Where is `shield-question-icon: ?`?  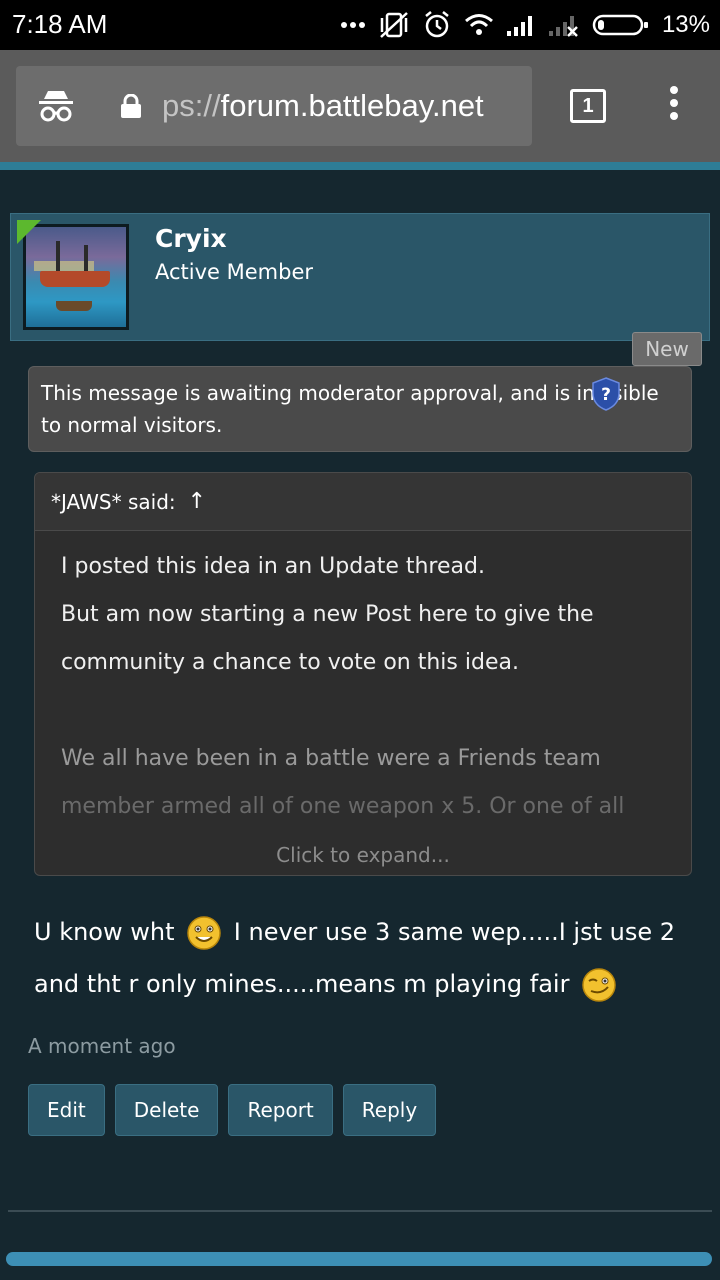 shield-question-icon: ? is located at coordinates (606, 394).